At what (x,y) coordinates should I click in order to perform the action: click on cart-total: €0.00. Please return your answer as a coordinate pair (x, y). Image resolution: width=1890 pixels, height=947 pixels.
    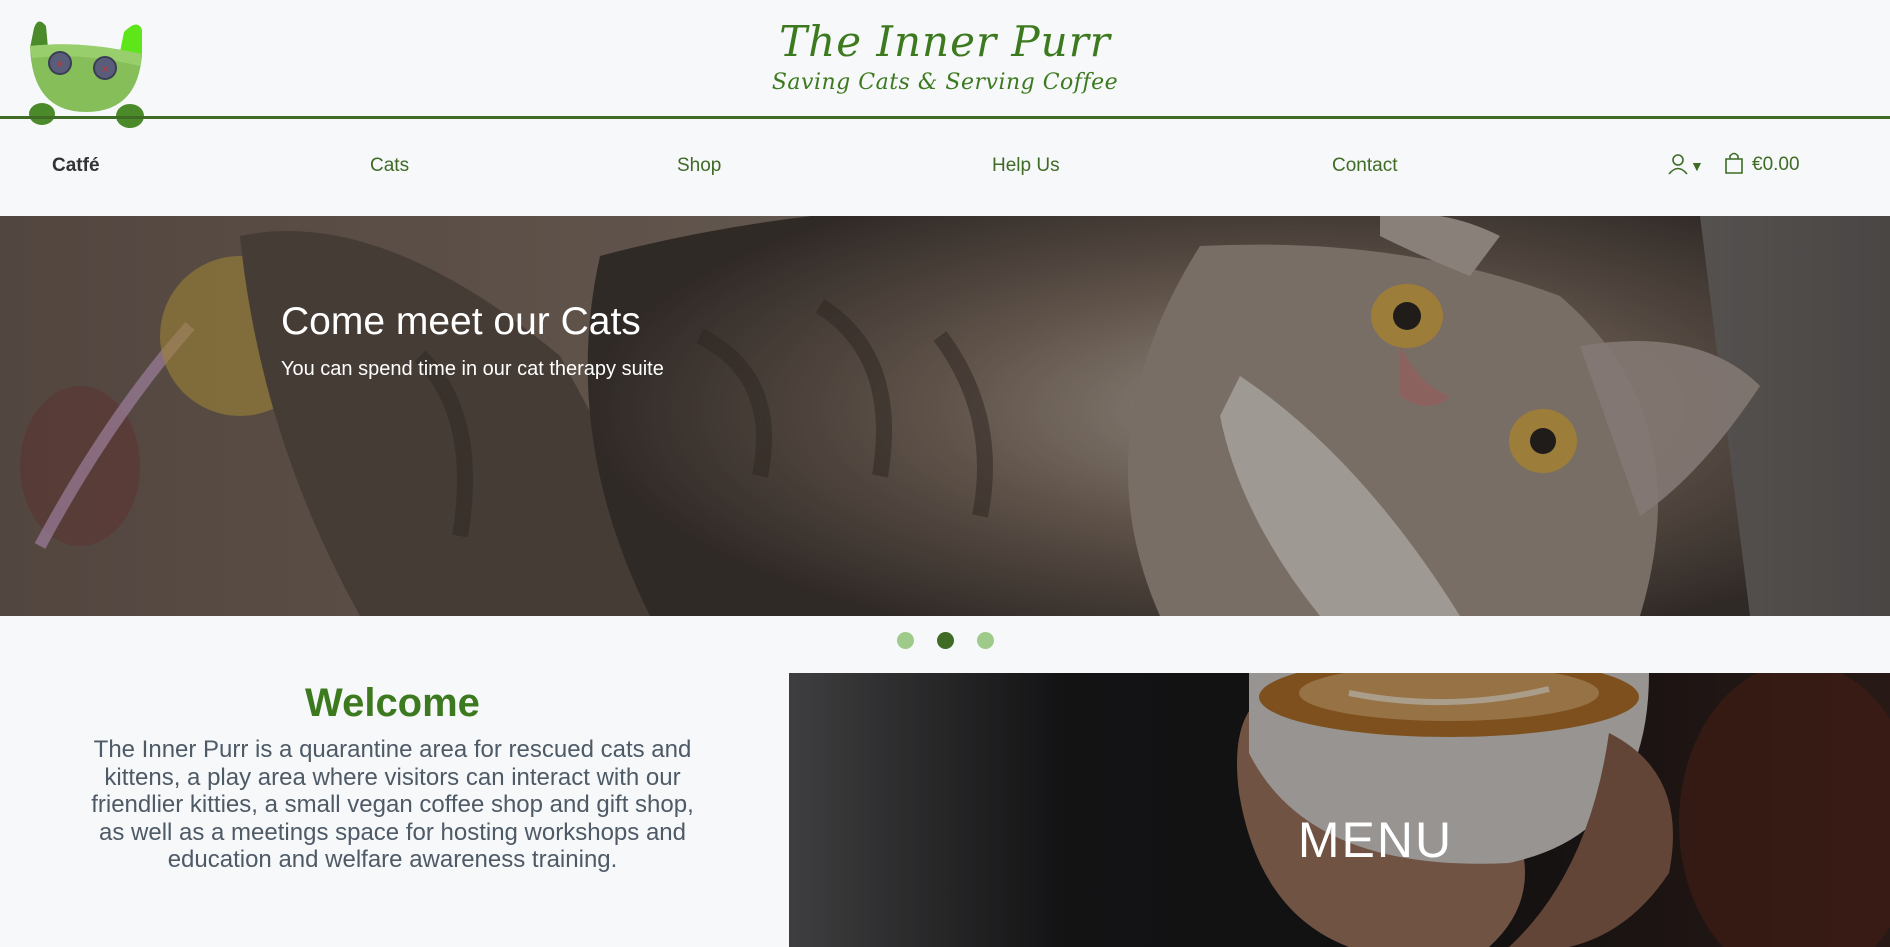
    Looking at the image, I should click on (1776, 164).